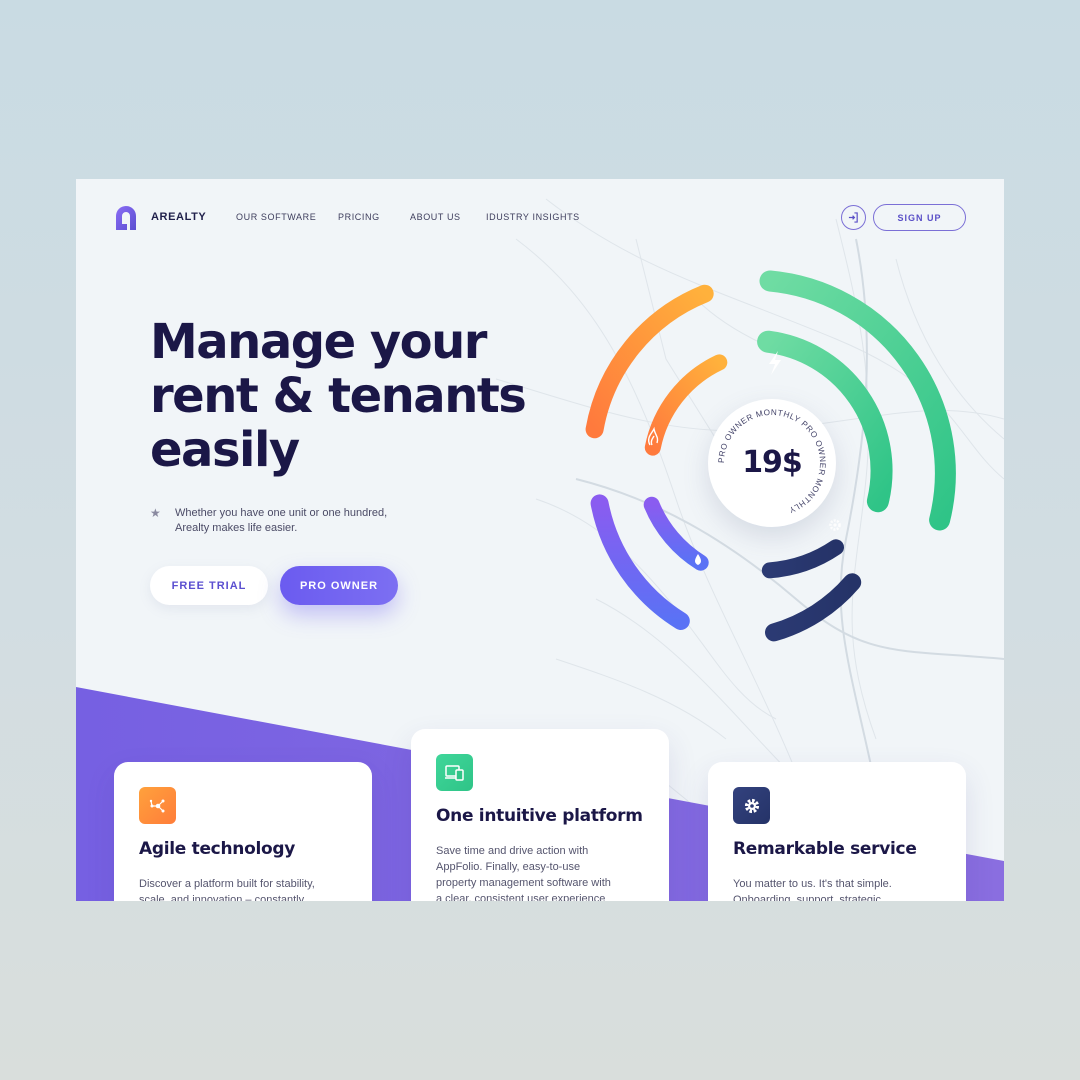 The image size is (1080, 1080). Describe the element at coordinates (751, 805) in the screenshot. I see `gear-icon` at that location.